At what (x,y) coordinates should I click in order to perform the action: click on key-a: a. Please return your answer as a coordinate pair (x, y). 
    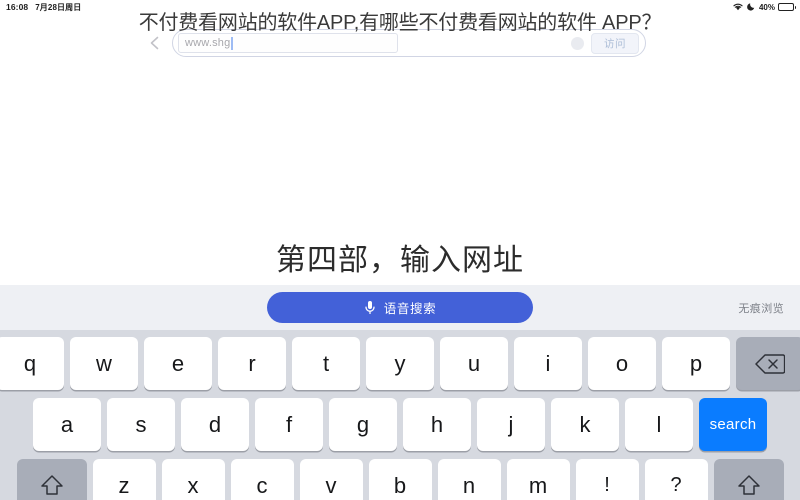
    Looking at the image, I should click on (67, 424).